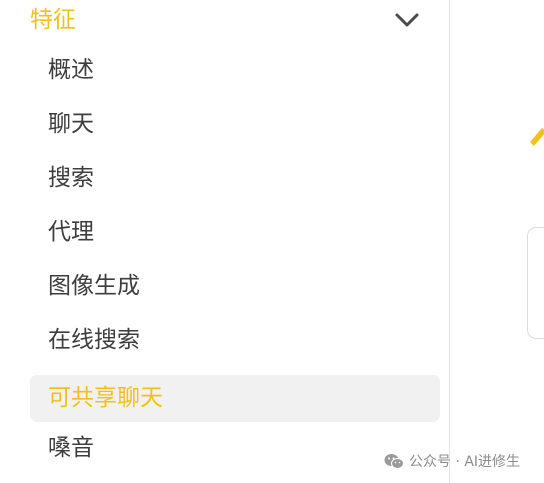 Image resolution: width=544 pixels, height=483 pixels. Describe the element at coordinates (94, 286) in the screenshot. I see `nav-item-label: 图像生成` at that location.